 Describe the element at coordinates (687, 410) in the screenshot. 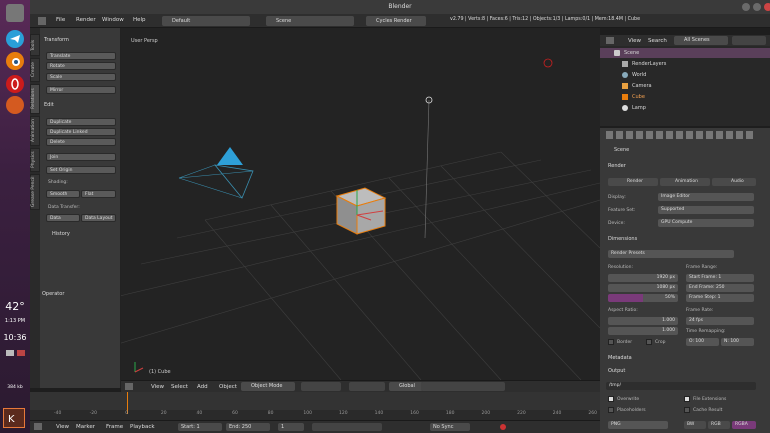

I see `cache-result-checkbox` at that location.